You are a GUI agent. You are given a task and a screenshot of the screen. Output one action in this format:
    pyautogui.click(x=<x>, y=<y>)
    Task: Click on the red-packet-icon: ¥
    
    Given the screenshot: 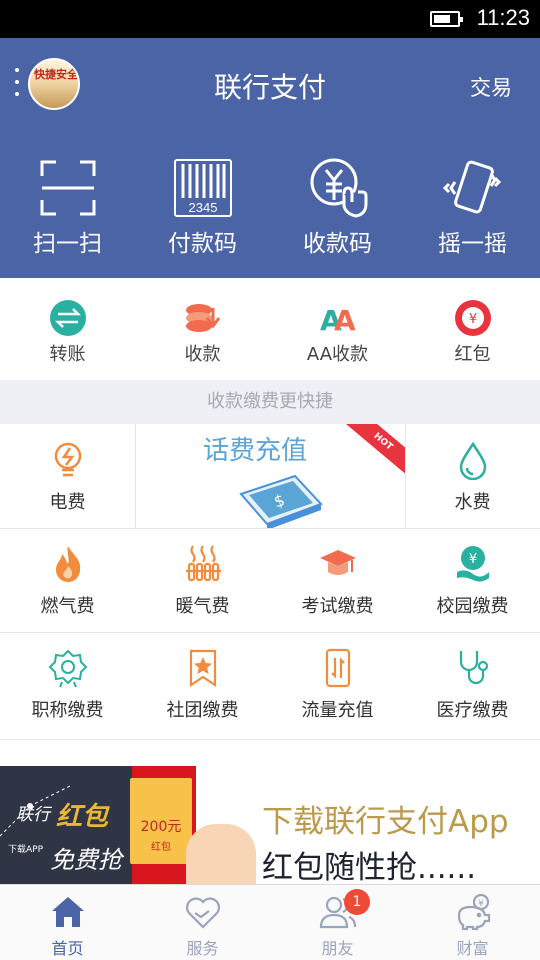 What is the action you would take?
    pyautogui.click(x=472, y=318)
    